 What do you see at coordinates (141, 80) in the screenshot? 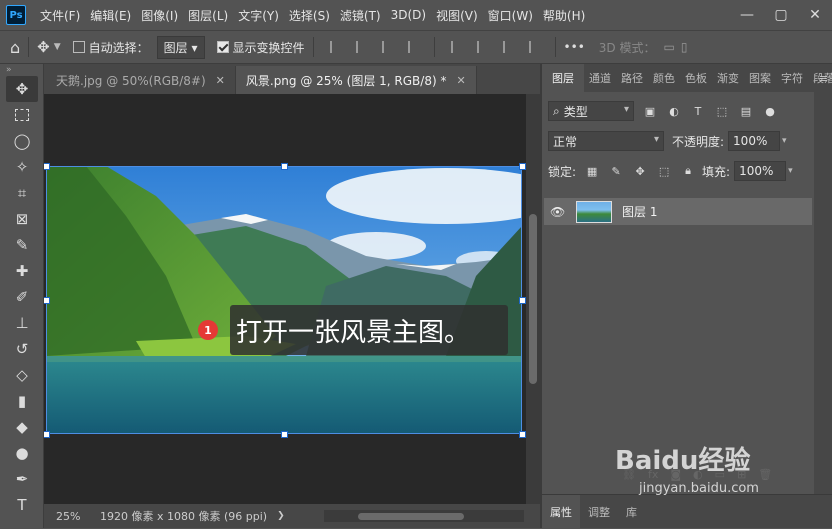
I see `tab-swan: 天鹅.jpg @ 50%(RGB/8#) ✕` at bounding box center [141, 80].